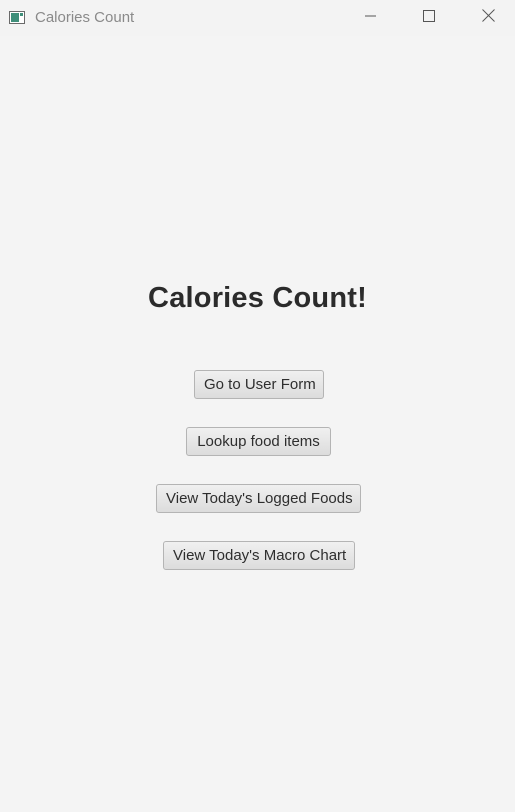 Image resolution: width=515 pixels, height=812 pixels. What do you see at coordinates (85, 17) in the screenshot?
I see `window-title: Calories Count` at bounding box center [85, 17].